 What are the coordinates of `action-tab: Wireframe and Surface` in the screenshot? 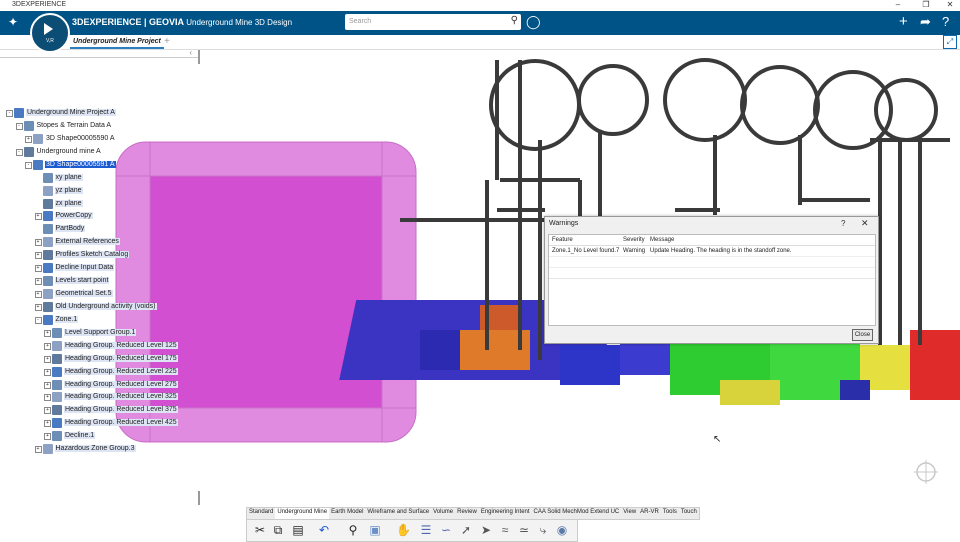 It's located at (398, 513).